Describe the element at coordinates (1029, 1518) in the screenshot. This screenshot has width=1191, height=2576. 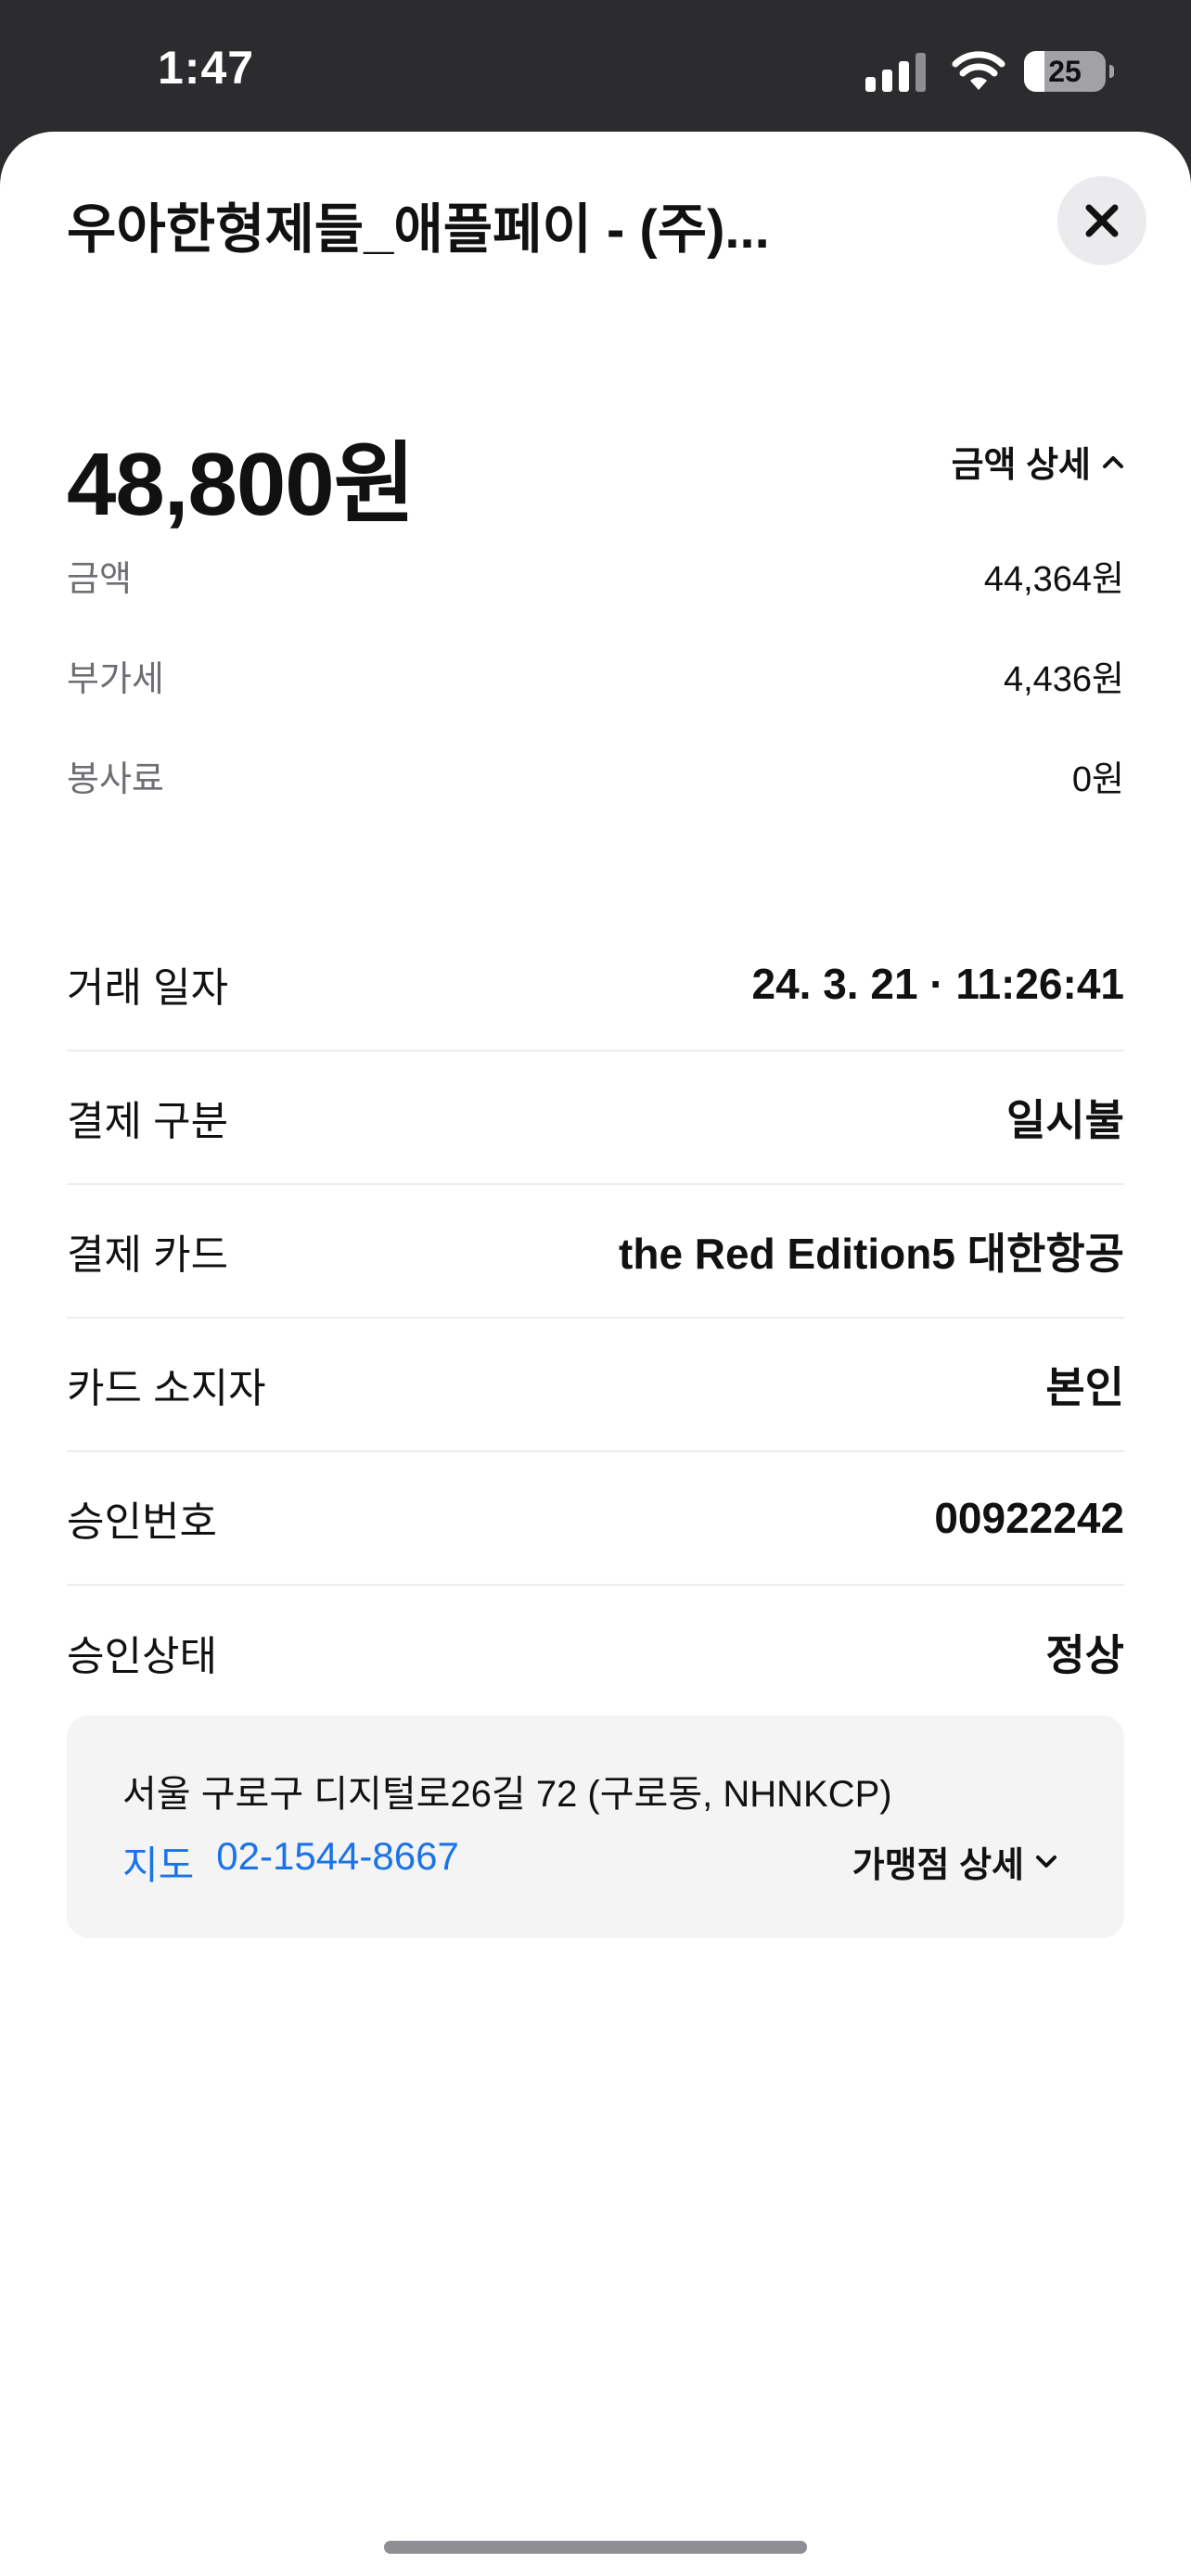
I see `info-value: 00922242` at that location.